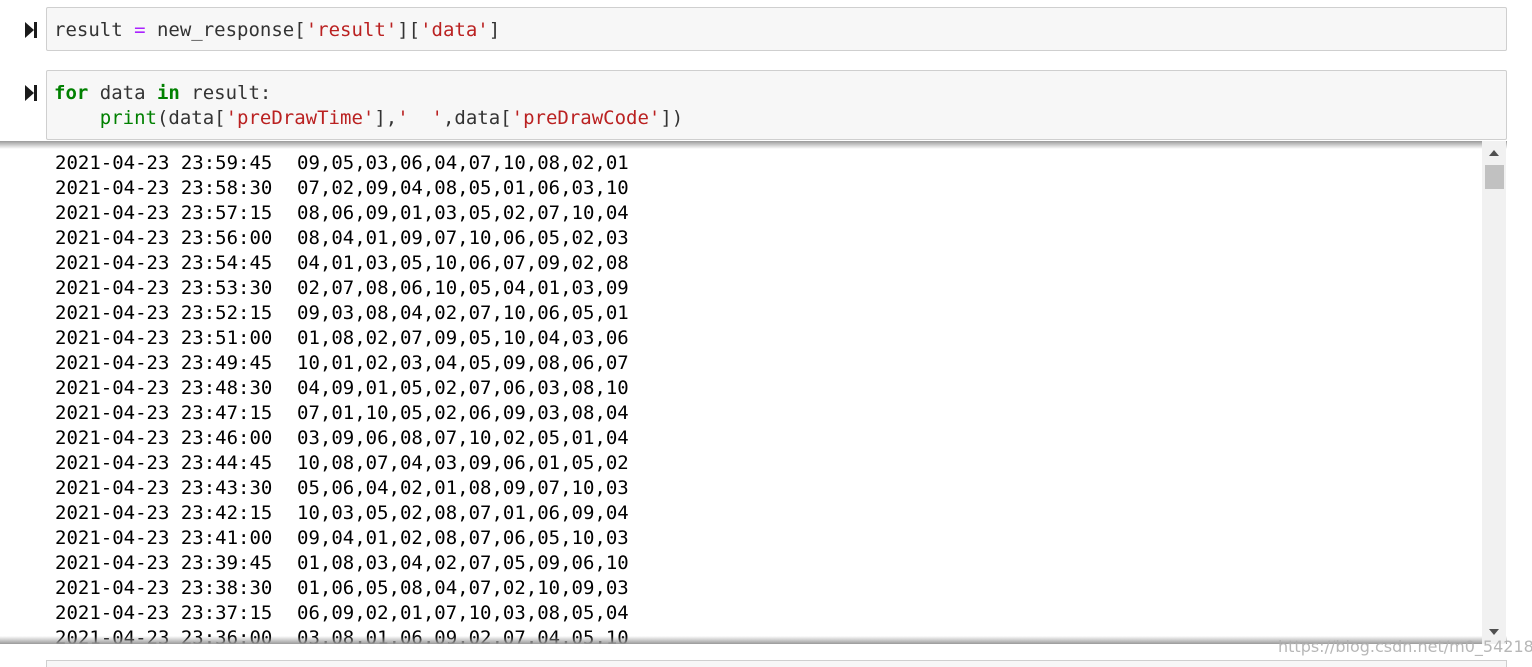 Image resolution: width=1532 pixels, height=667 pixels. What do you see at coordinates (1494, 177) in the screenshot?
I see `scrollbar-thumb` at bounding box center [1494, 177].